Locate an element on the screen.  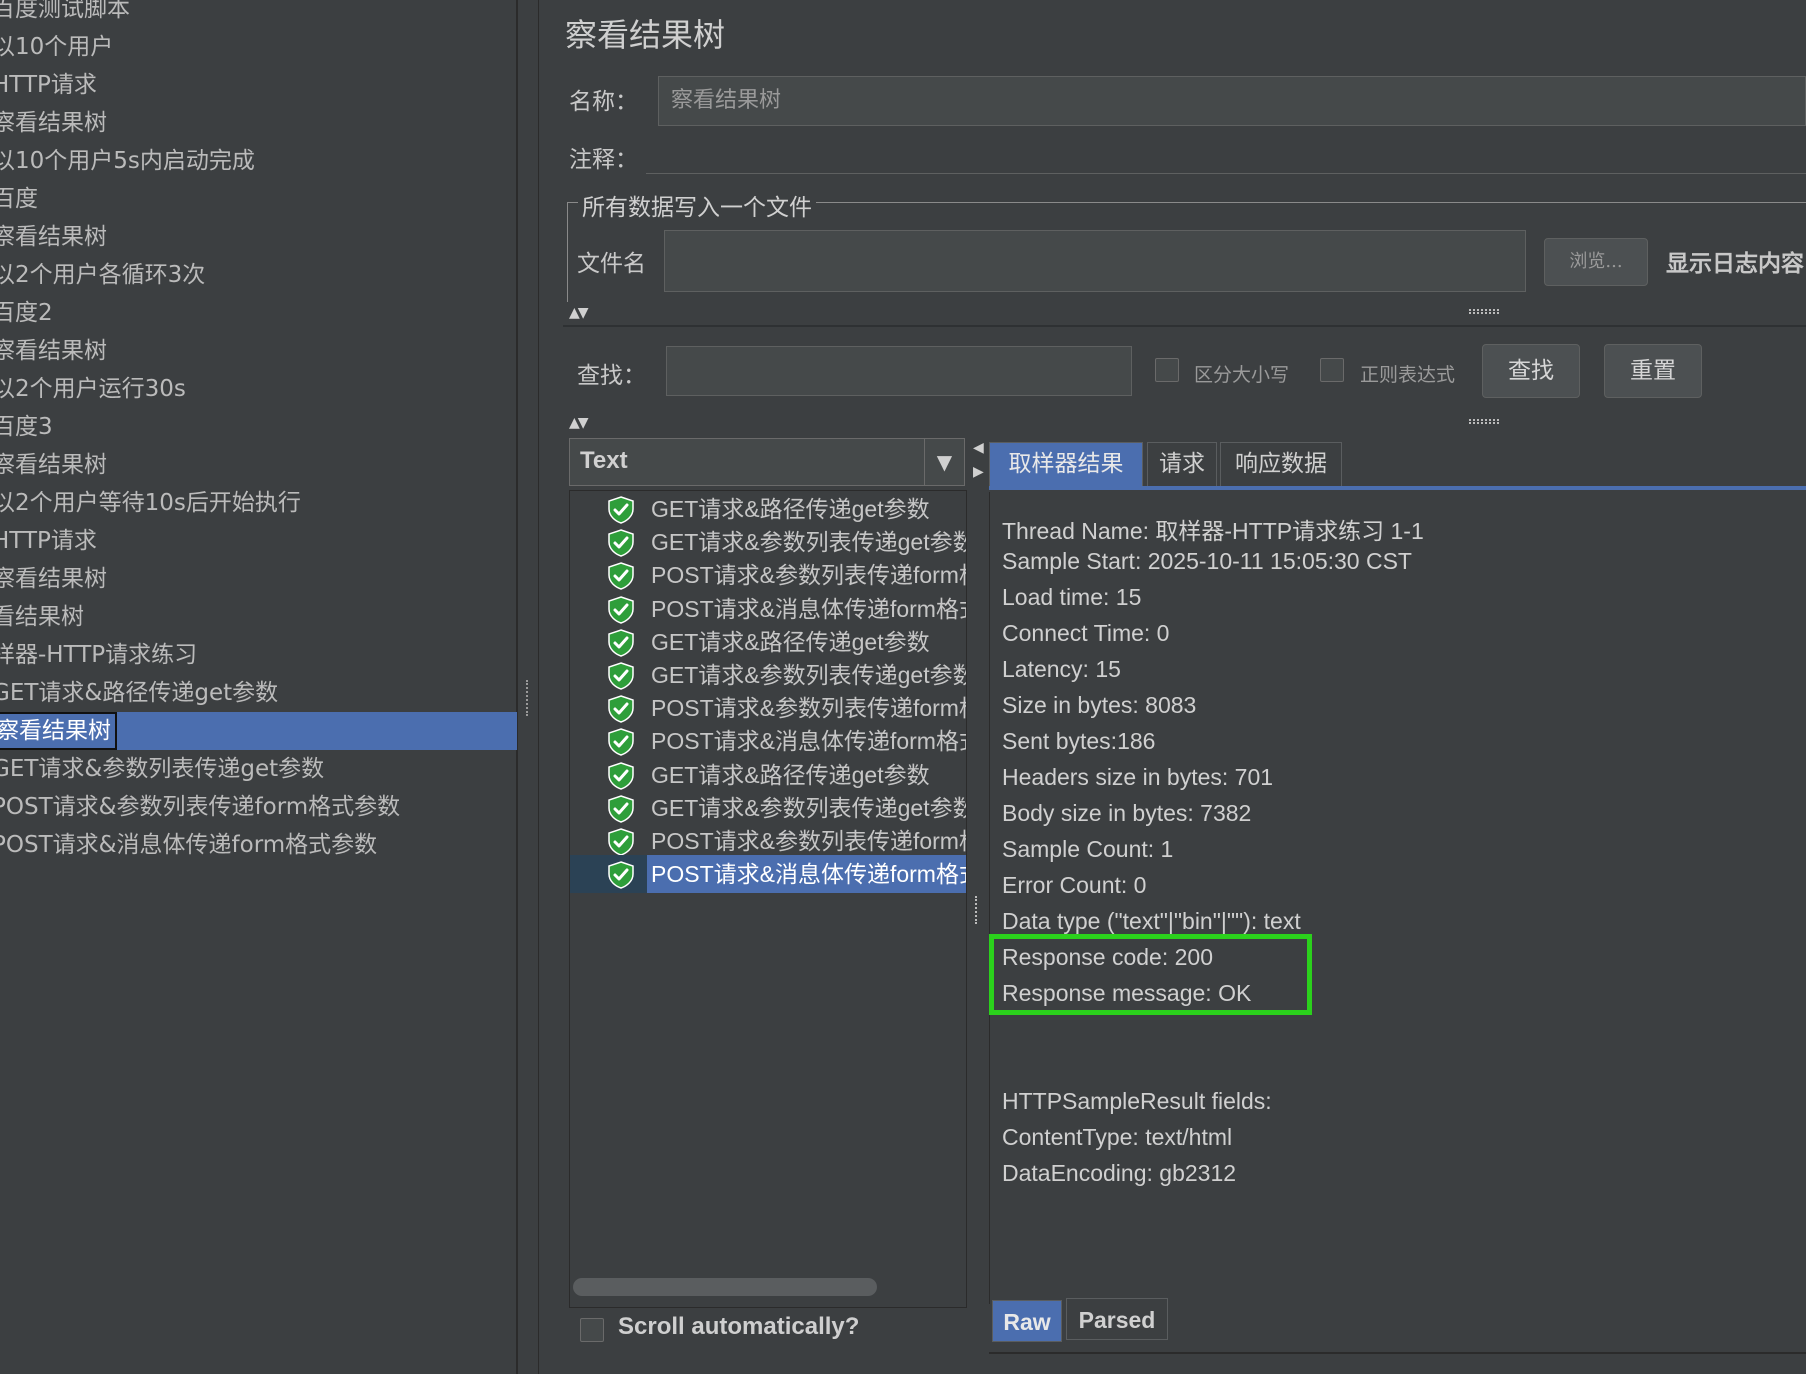
search-input is located at coordinates (899, 371).